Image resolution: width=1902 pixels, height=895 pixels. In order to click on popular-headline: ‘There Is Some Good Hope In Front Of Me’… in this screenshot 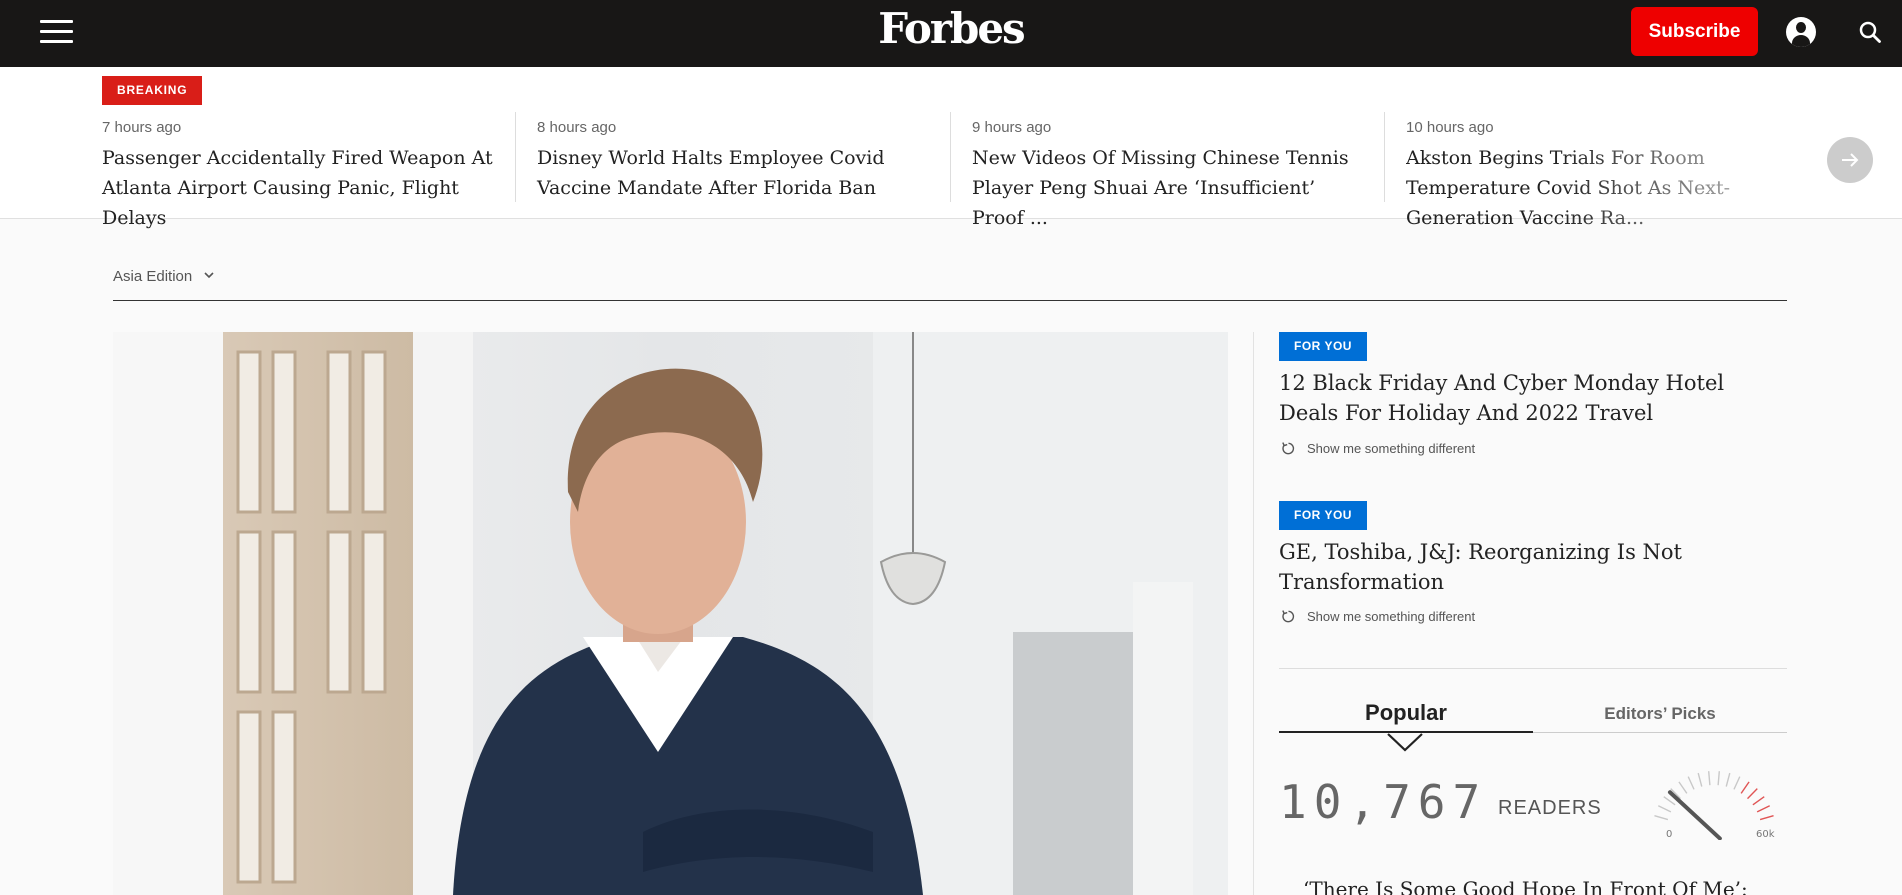, I will do `click(1543, 884)`.